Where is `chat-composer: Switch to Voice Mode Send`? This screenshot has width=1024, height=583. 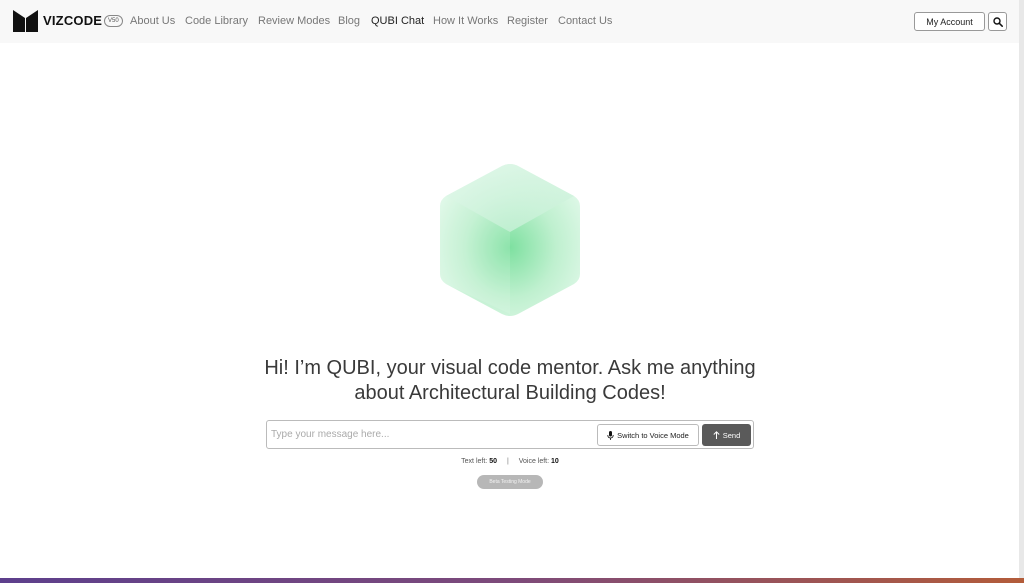 chat-composer: Switch to Voice Mode Send is located at coordinates (510, 434).